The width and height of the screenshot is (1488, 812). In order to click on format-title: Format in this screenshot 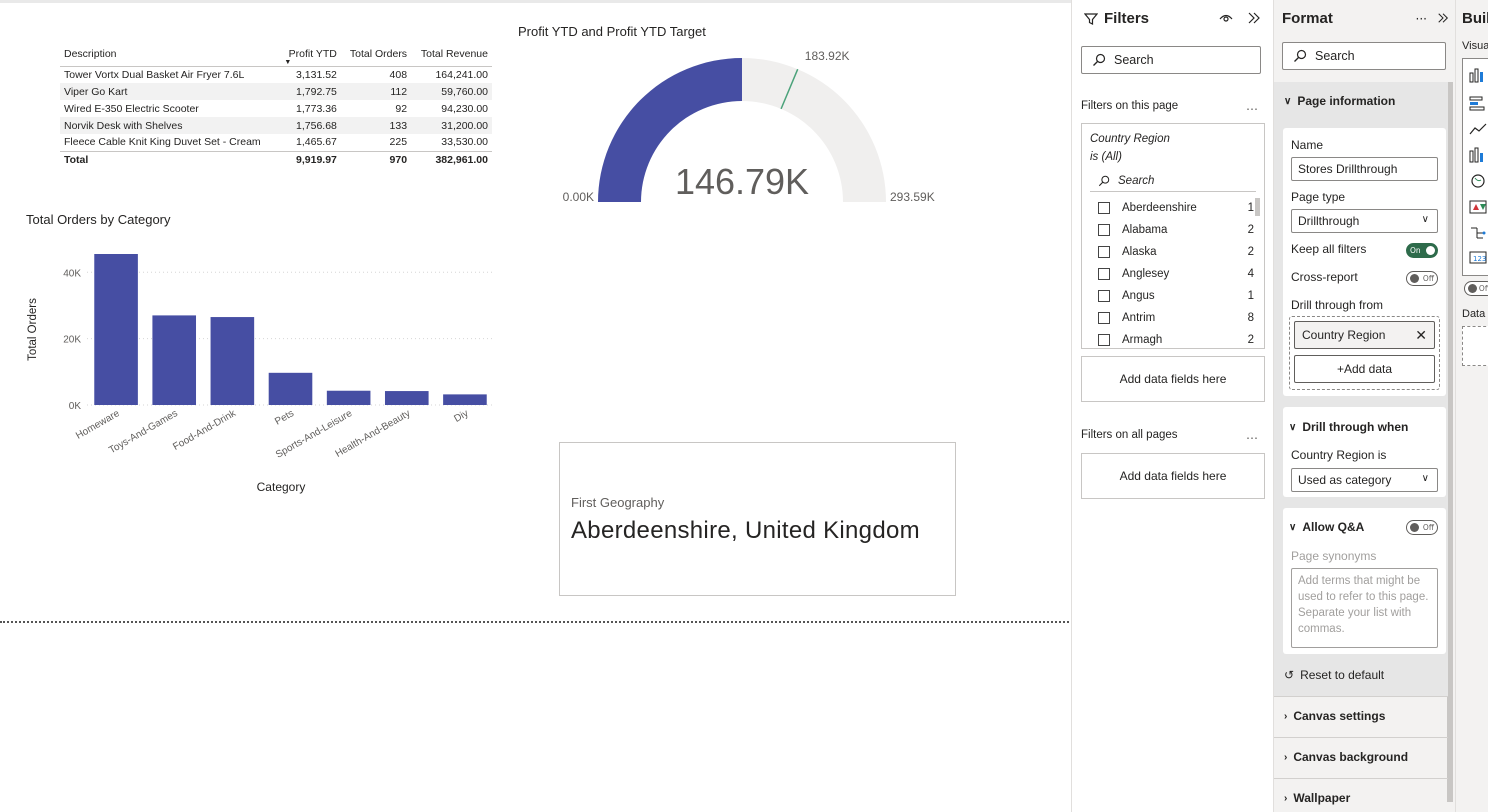, I will do `click(1307, 18)`.